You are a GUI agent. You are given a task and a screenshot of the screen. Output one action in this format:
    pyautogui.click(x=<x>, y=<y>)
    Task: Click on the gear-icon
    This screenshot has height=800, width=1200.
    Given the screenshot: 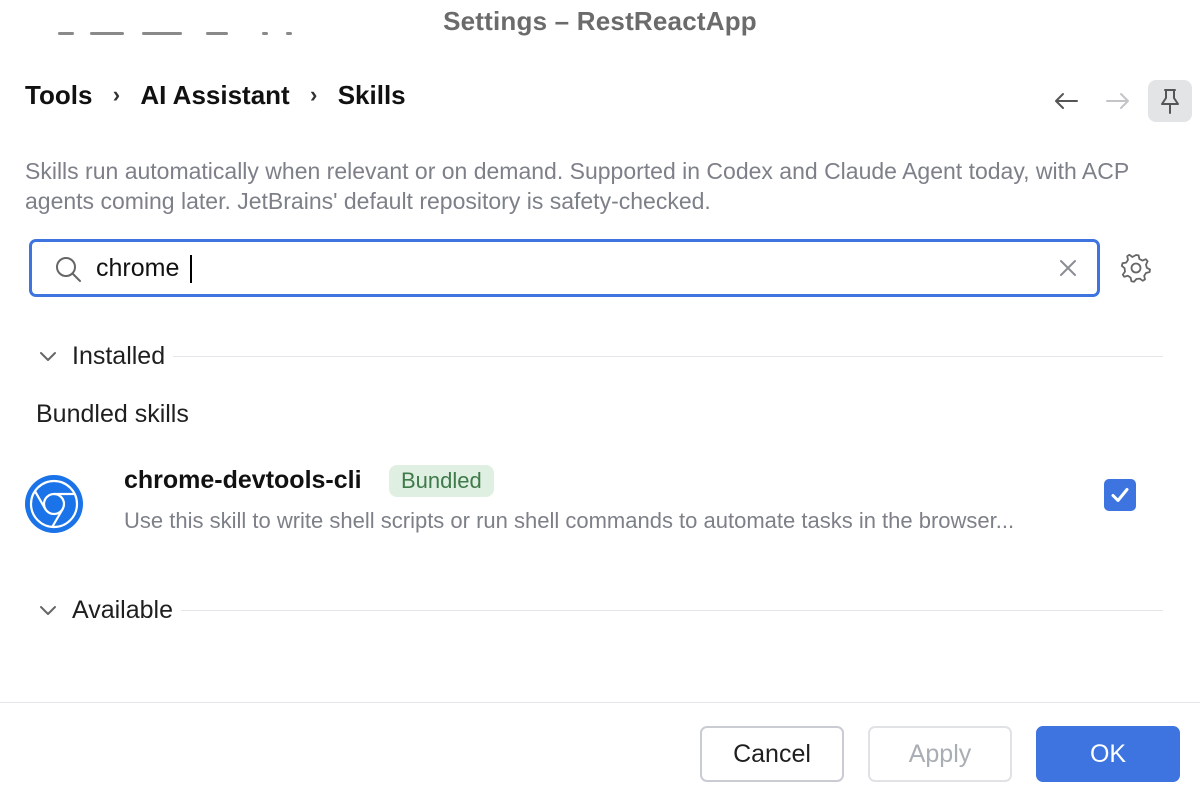 What is the action you would take?
    pyautogui.click(x=1136, y=268)
    